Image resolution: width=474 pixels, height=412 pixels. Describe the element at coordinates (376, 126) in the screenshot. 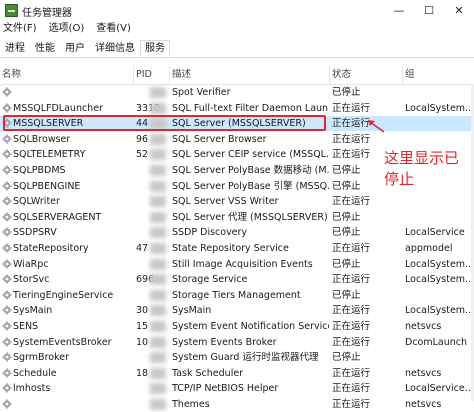

I see `annotation-arrow-icon` at that location.